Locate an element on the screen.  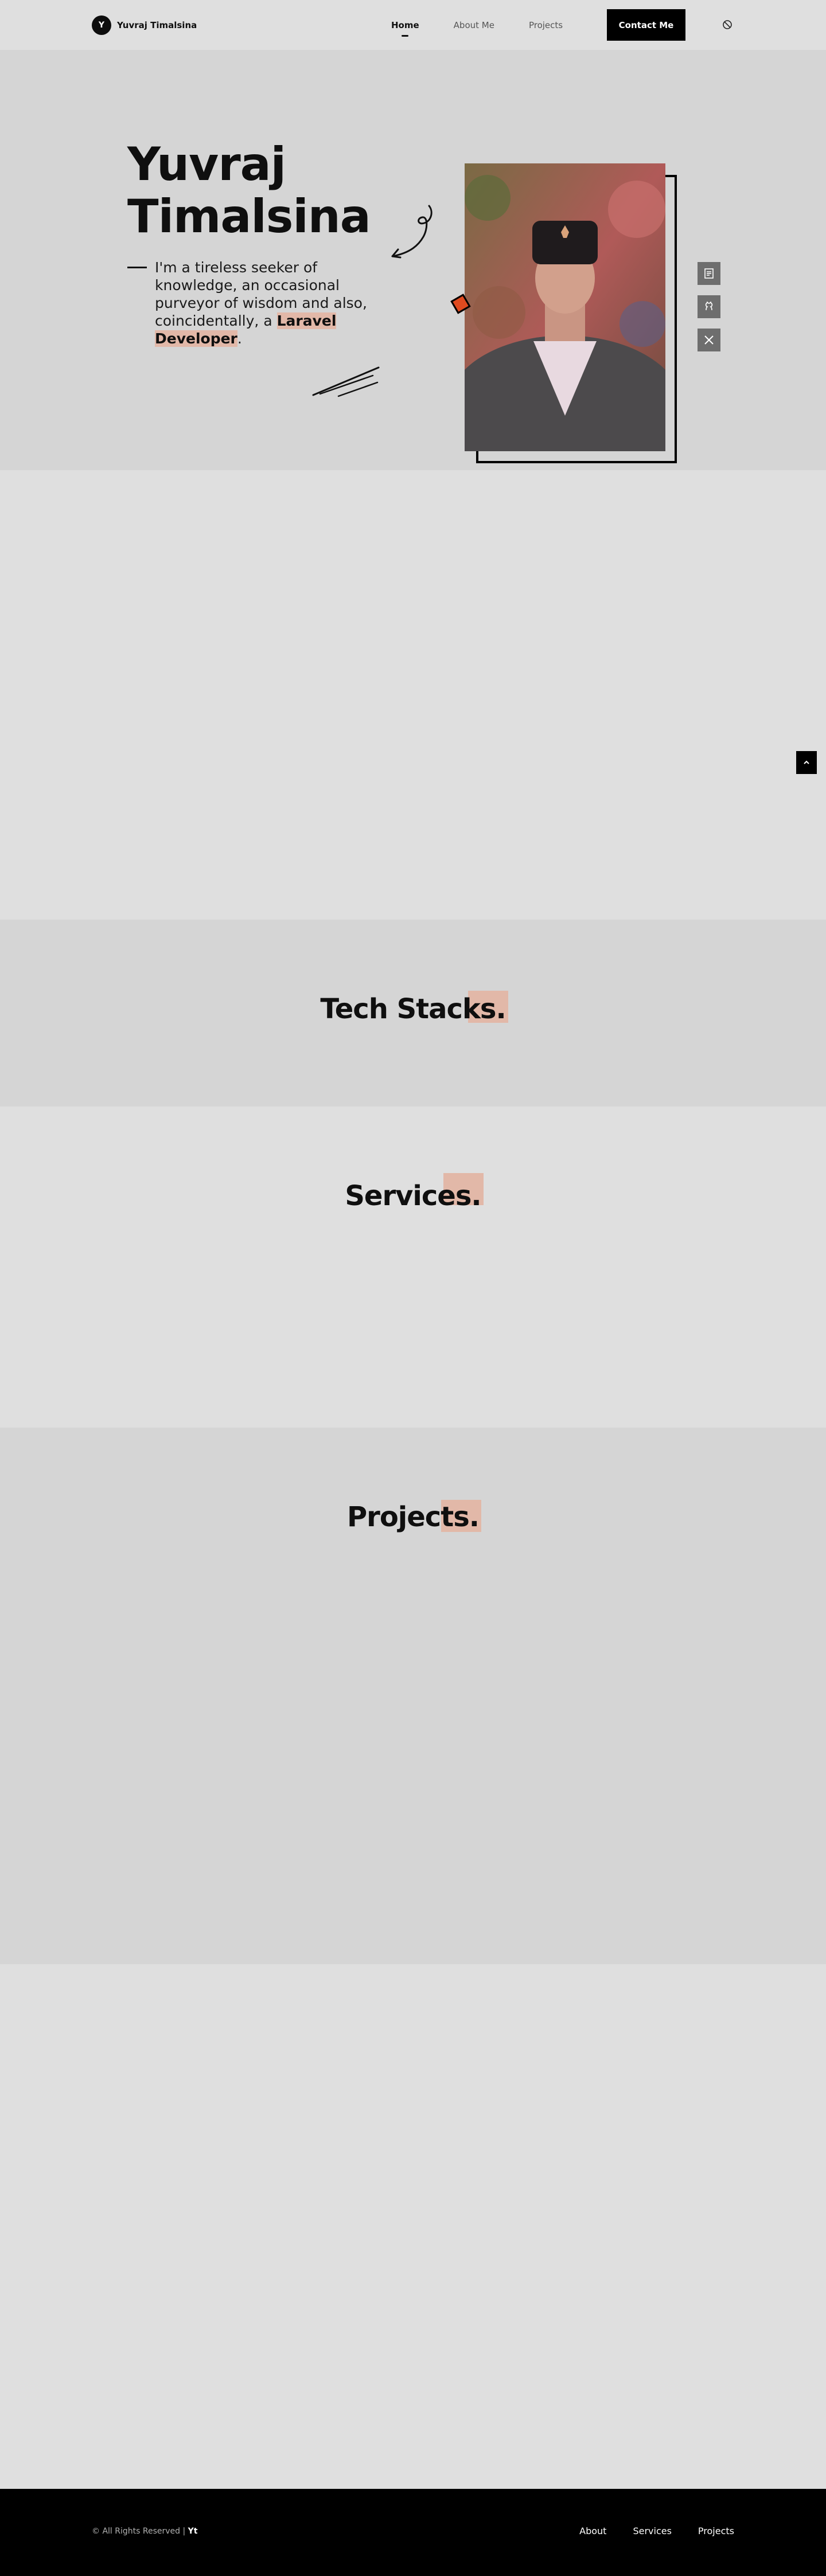
footer-link-services: Services is located at coordinates (652, 2531).